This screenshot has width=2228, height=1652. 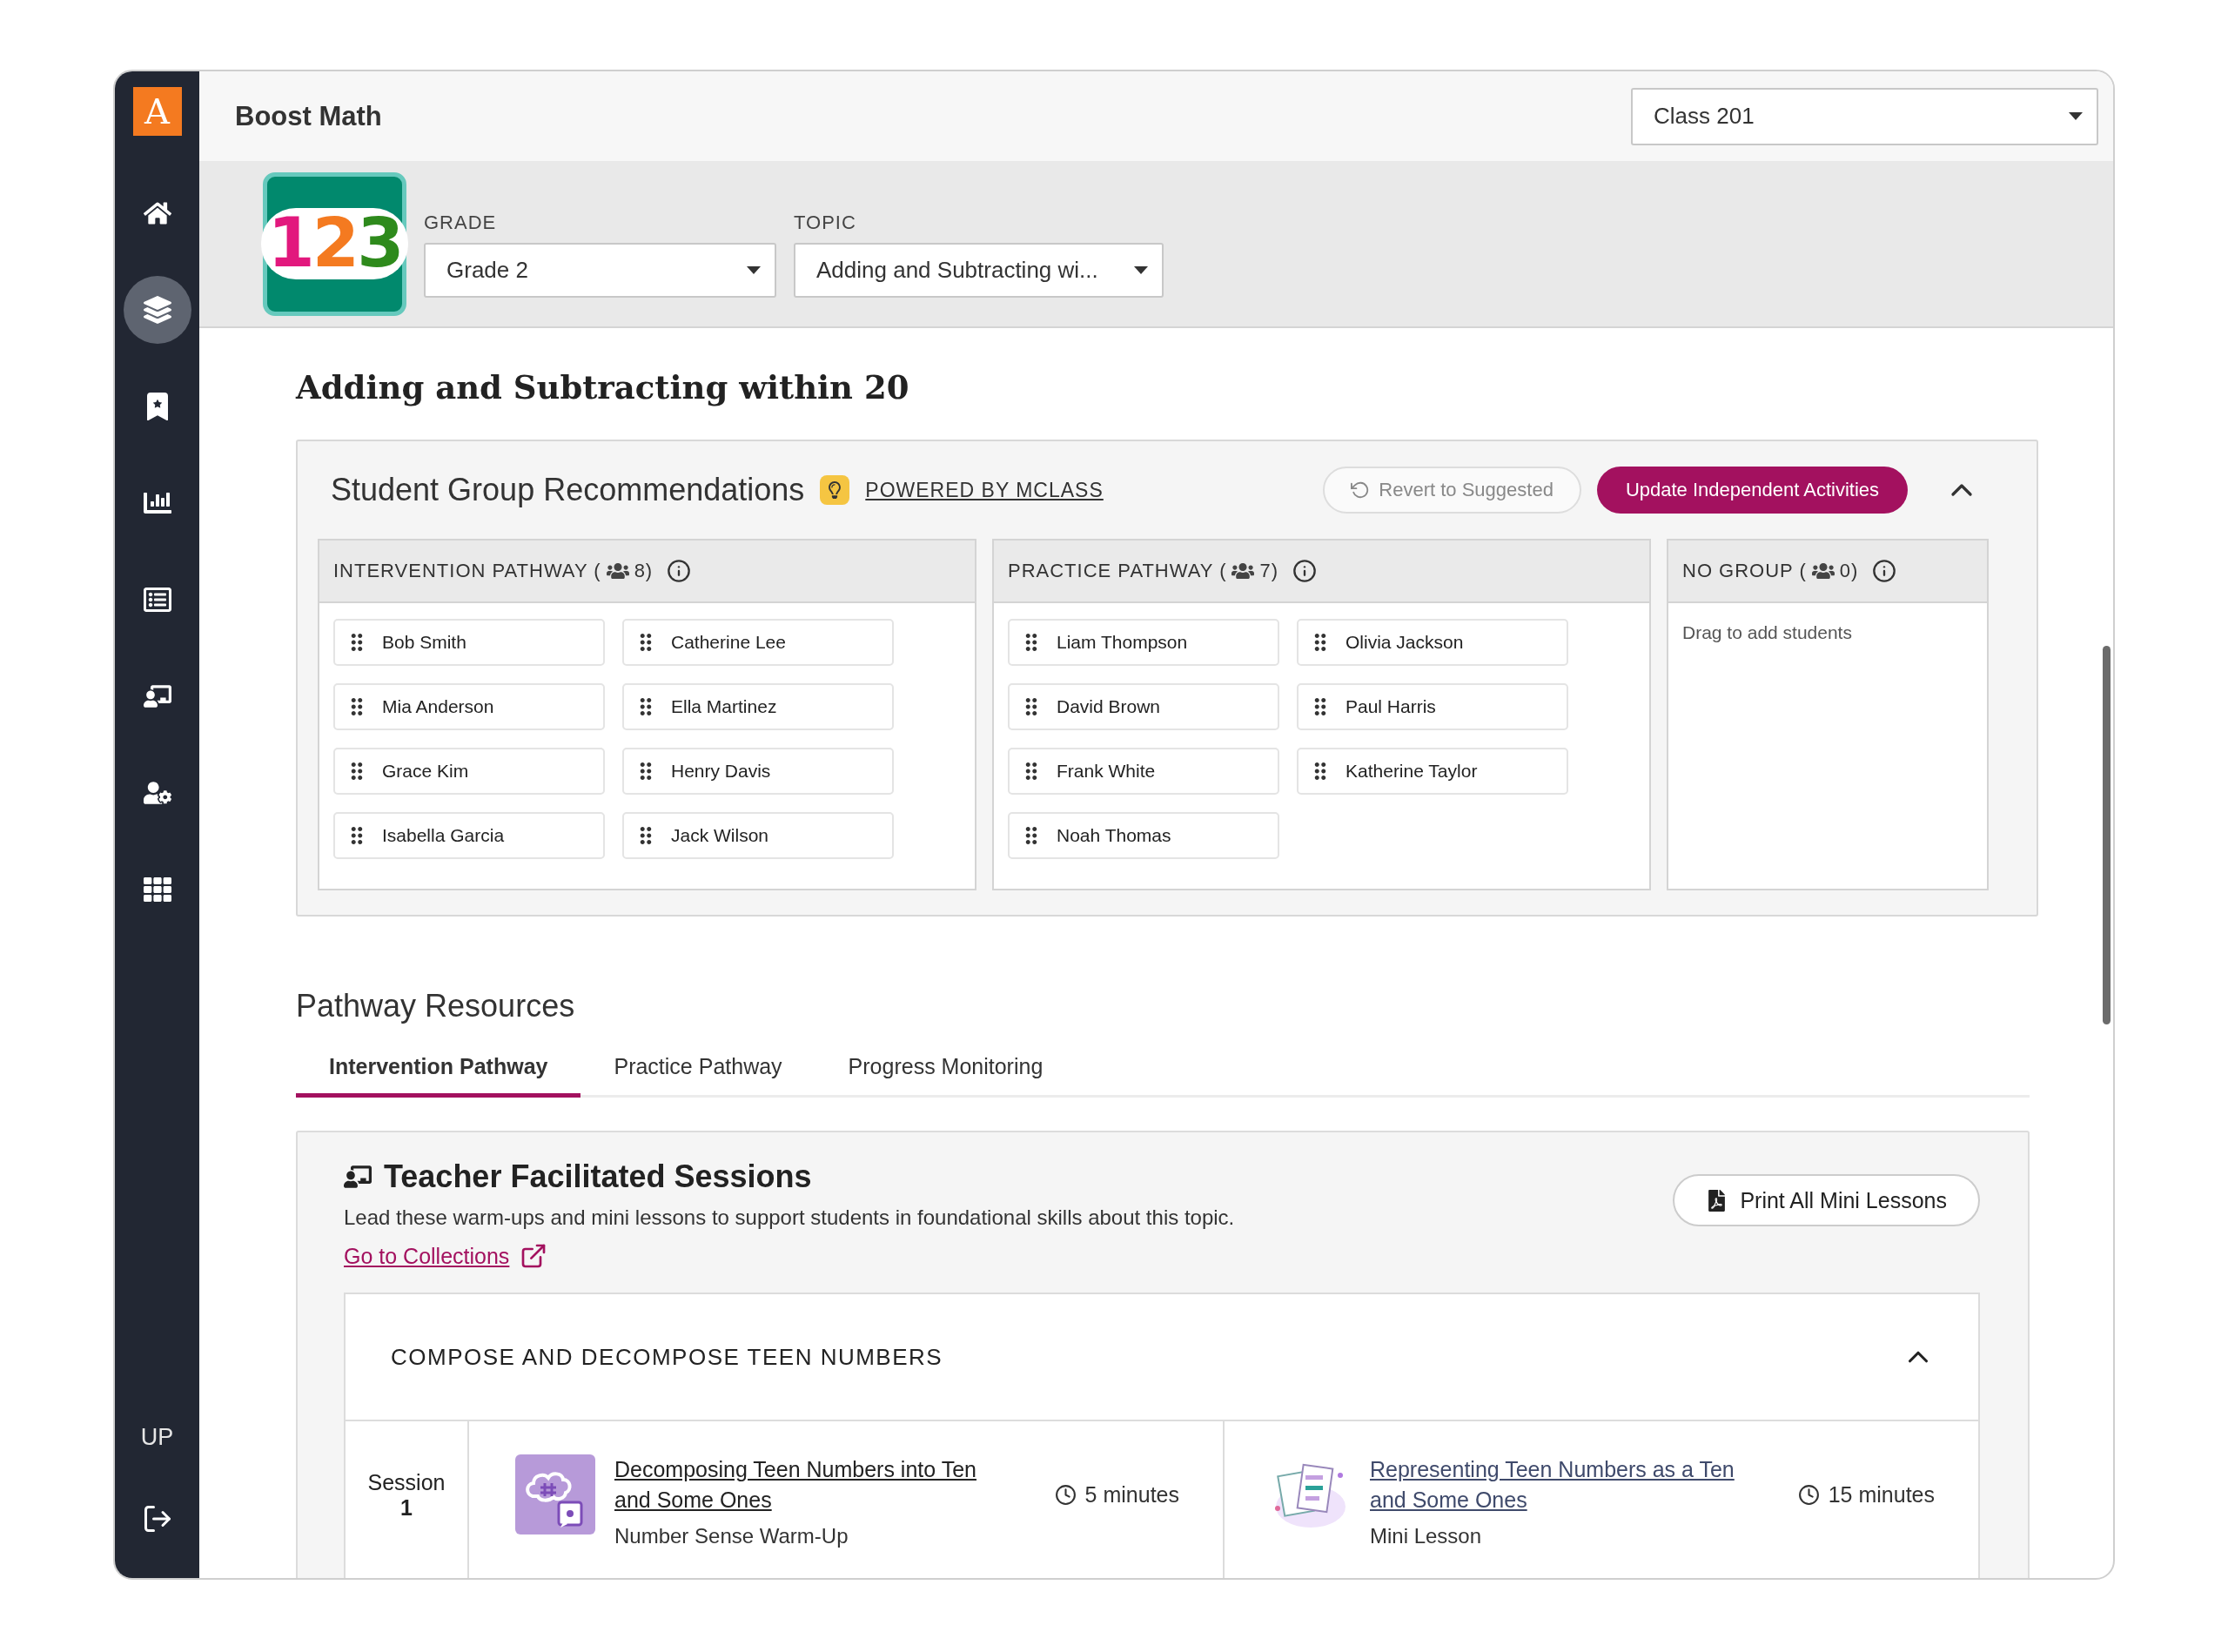 What do you see at coordinates (469, 772) in the screenshot?
I see `student-chip: Grace Kim` at bounding box center [469, 772].